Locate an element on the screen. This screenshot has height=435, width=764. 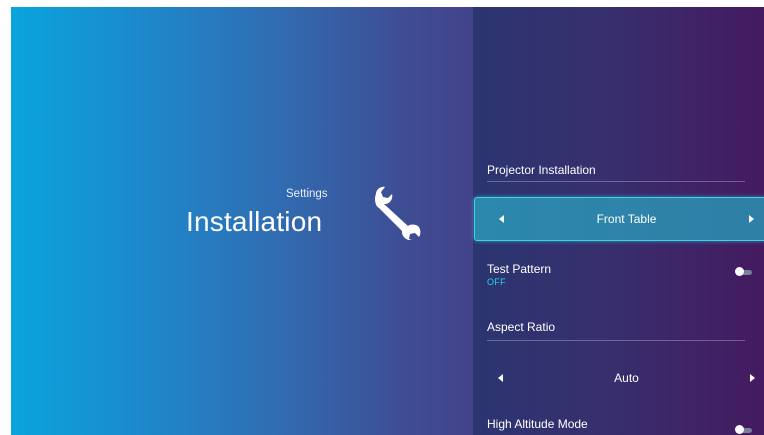
test-pattern-label: Test Pattern is located at coordinates (519, 269).